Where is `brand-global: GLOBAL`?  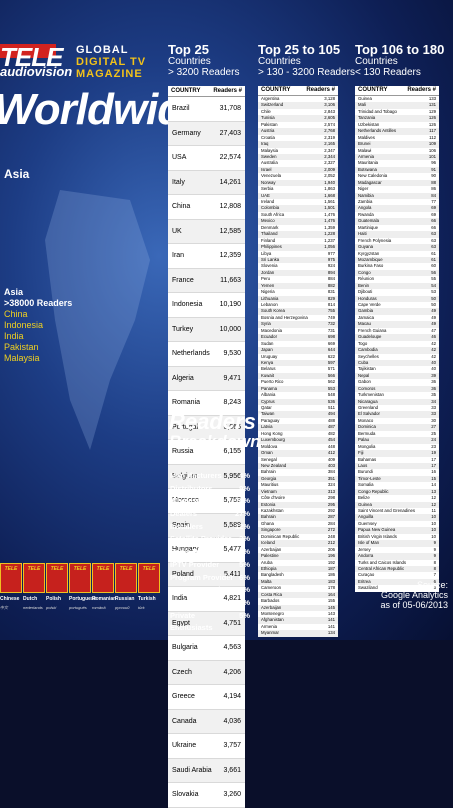 brand-global: GLOBAL is located at coordinates (102, 50).